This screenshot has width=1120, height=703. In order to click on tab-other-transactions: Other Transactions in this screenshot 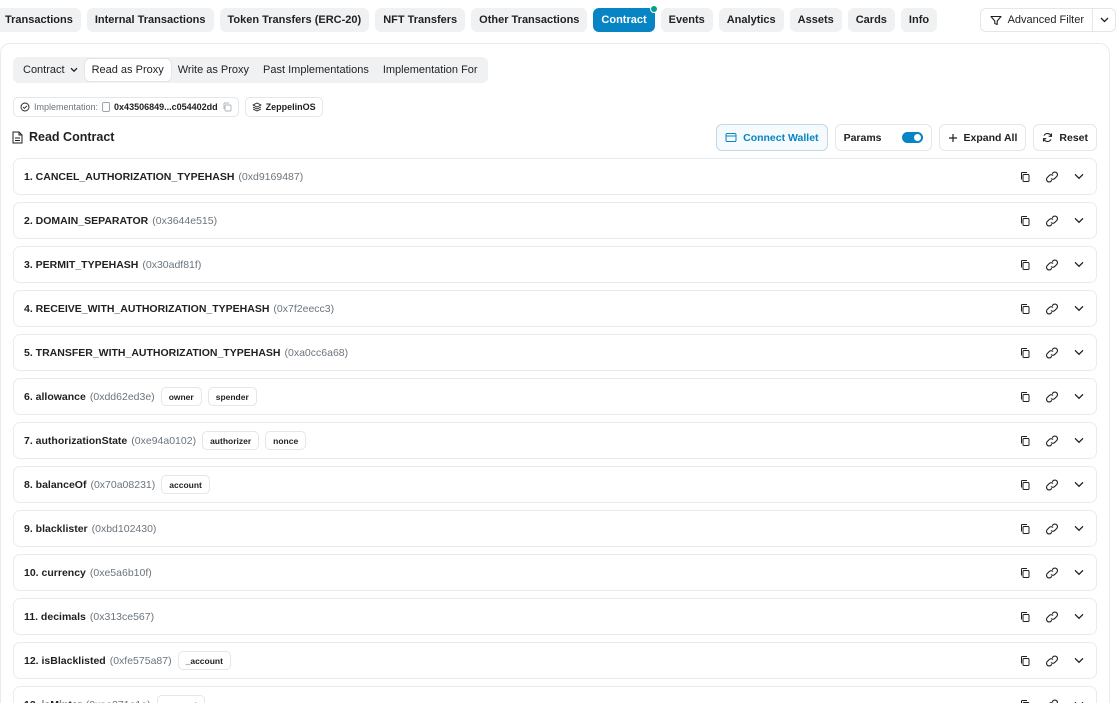, I will do `click(529, 20)`.